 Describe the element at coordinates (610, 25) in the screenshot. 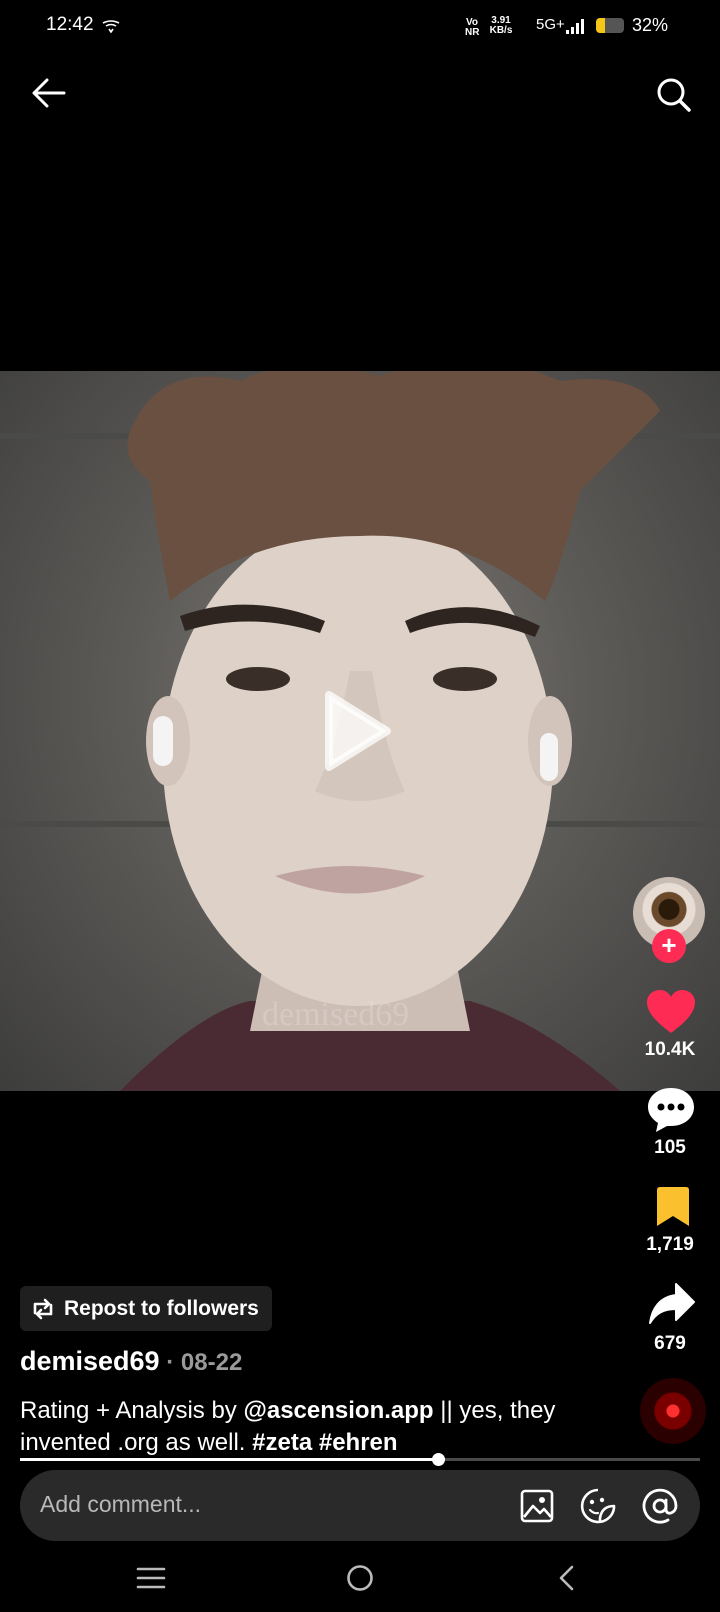

I see `battery-icon` at that location.